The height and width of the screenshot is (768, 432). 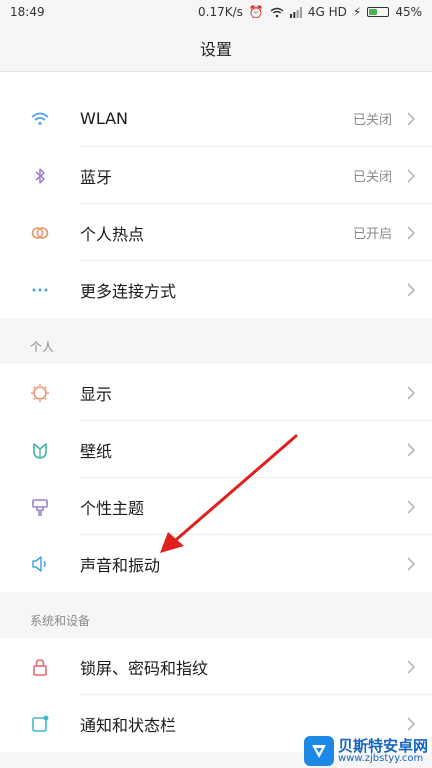 I want to click on section-header-personal: 个人, so click(x=216, y=346).